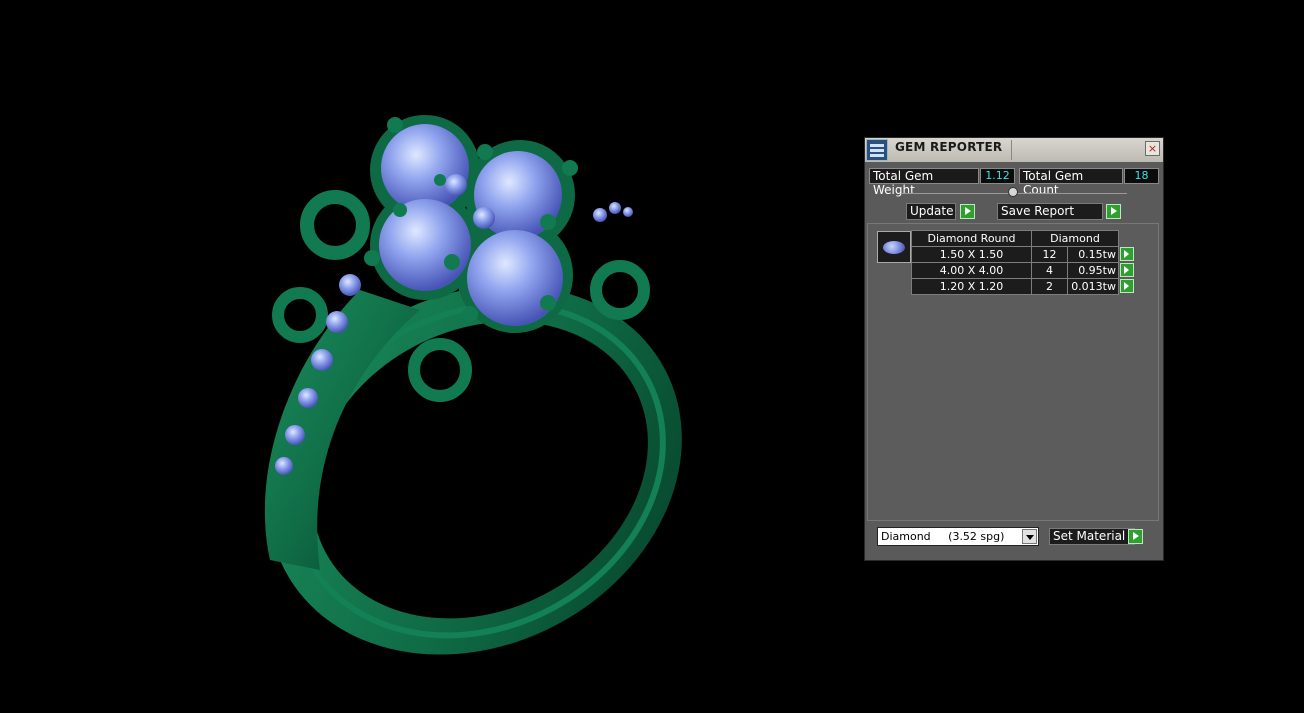 The height and width of the screenshot is (713, 1304). Describe the element at coordinates (1071, 182) in the screenshot. I see `total-gem-count-label: Total Gem Count` at that location.